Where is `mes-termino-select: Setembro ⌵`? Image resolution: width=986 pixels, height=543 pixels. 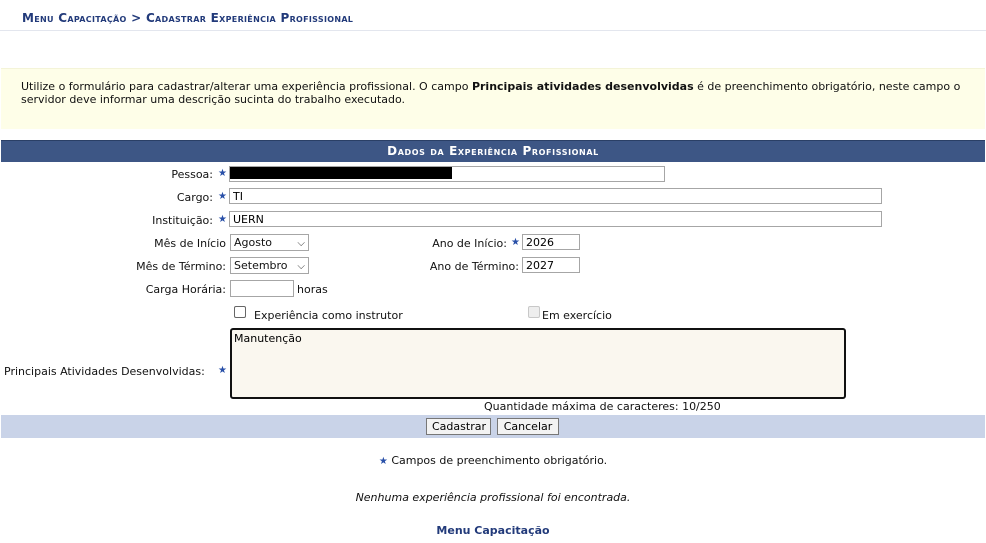 mes-termino-select: Setembro ⌵ is located at coordinates (269, 265).